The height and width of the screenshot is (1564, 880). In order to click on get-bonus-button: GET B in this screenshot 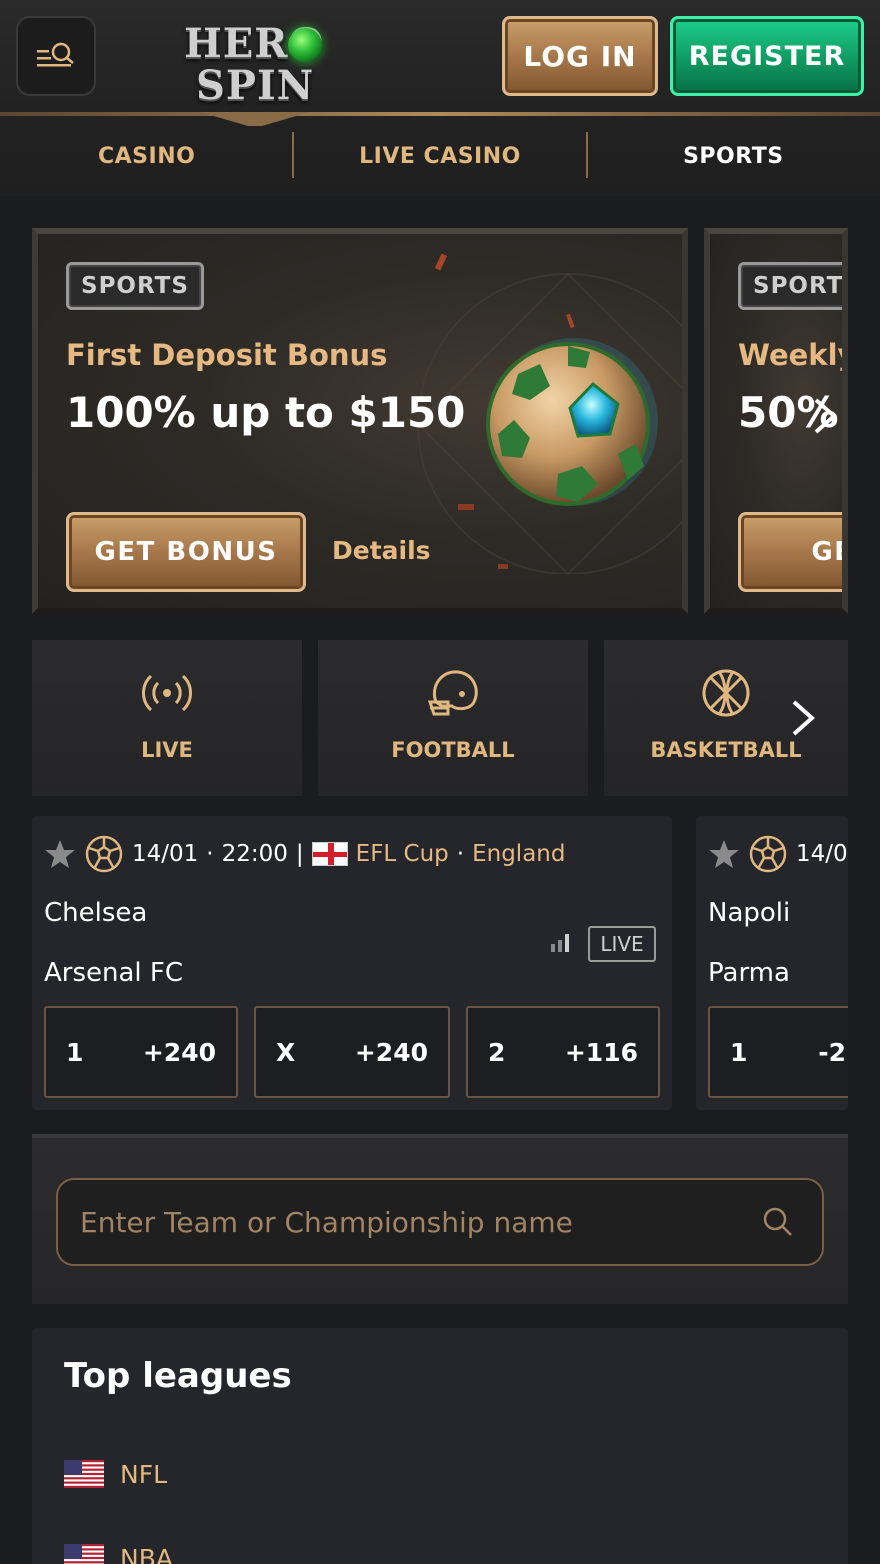, I will do `click(790, 552)`.